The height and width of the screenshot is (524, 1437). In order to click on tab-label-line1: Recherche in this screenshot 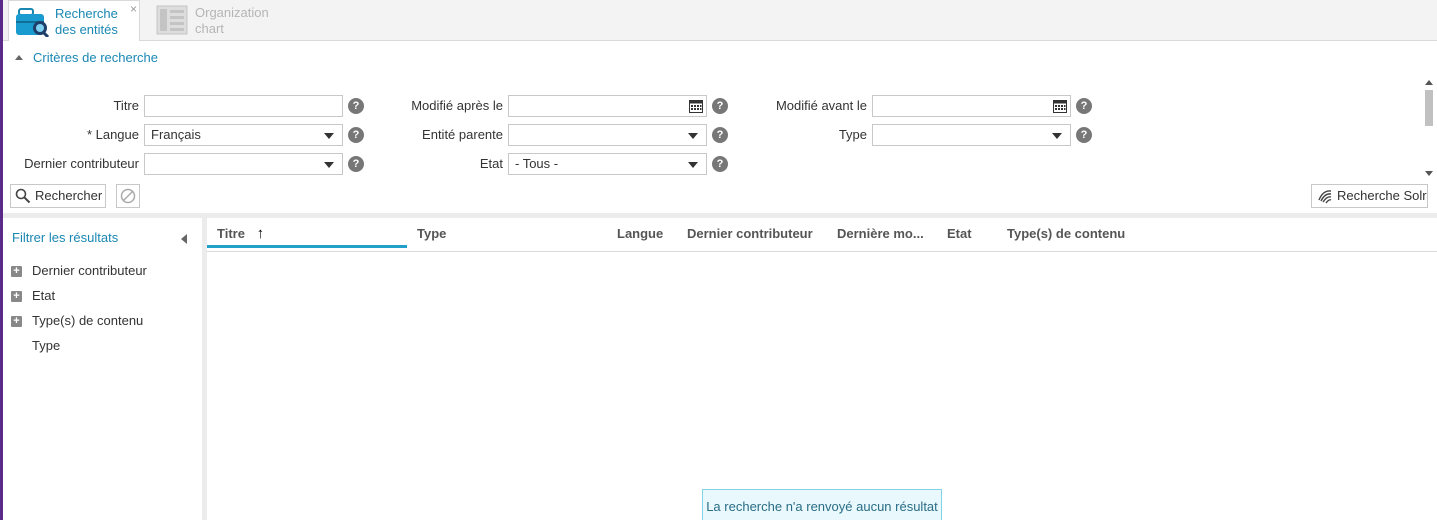, I will do `click(86, 13)`.